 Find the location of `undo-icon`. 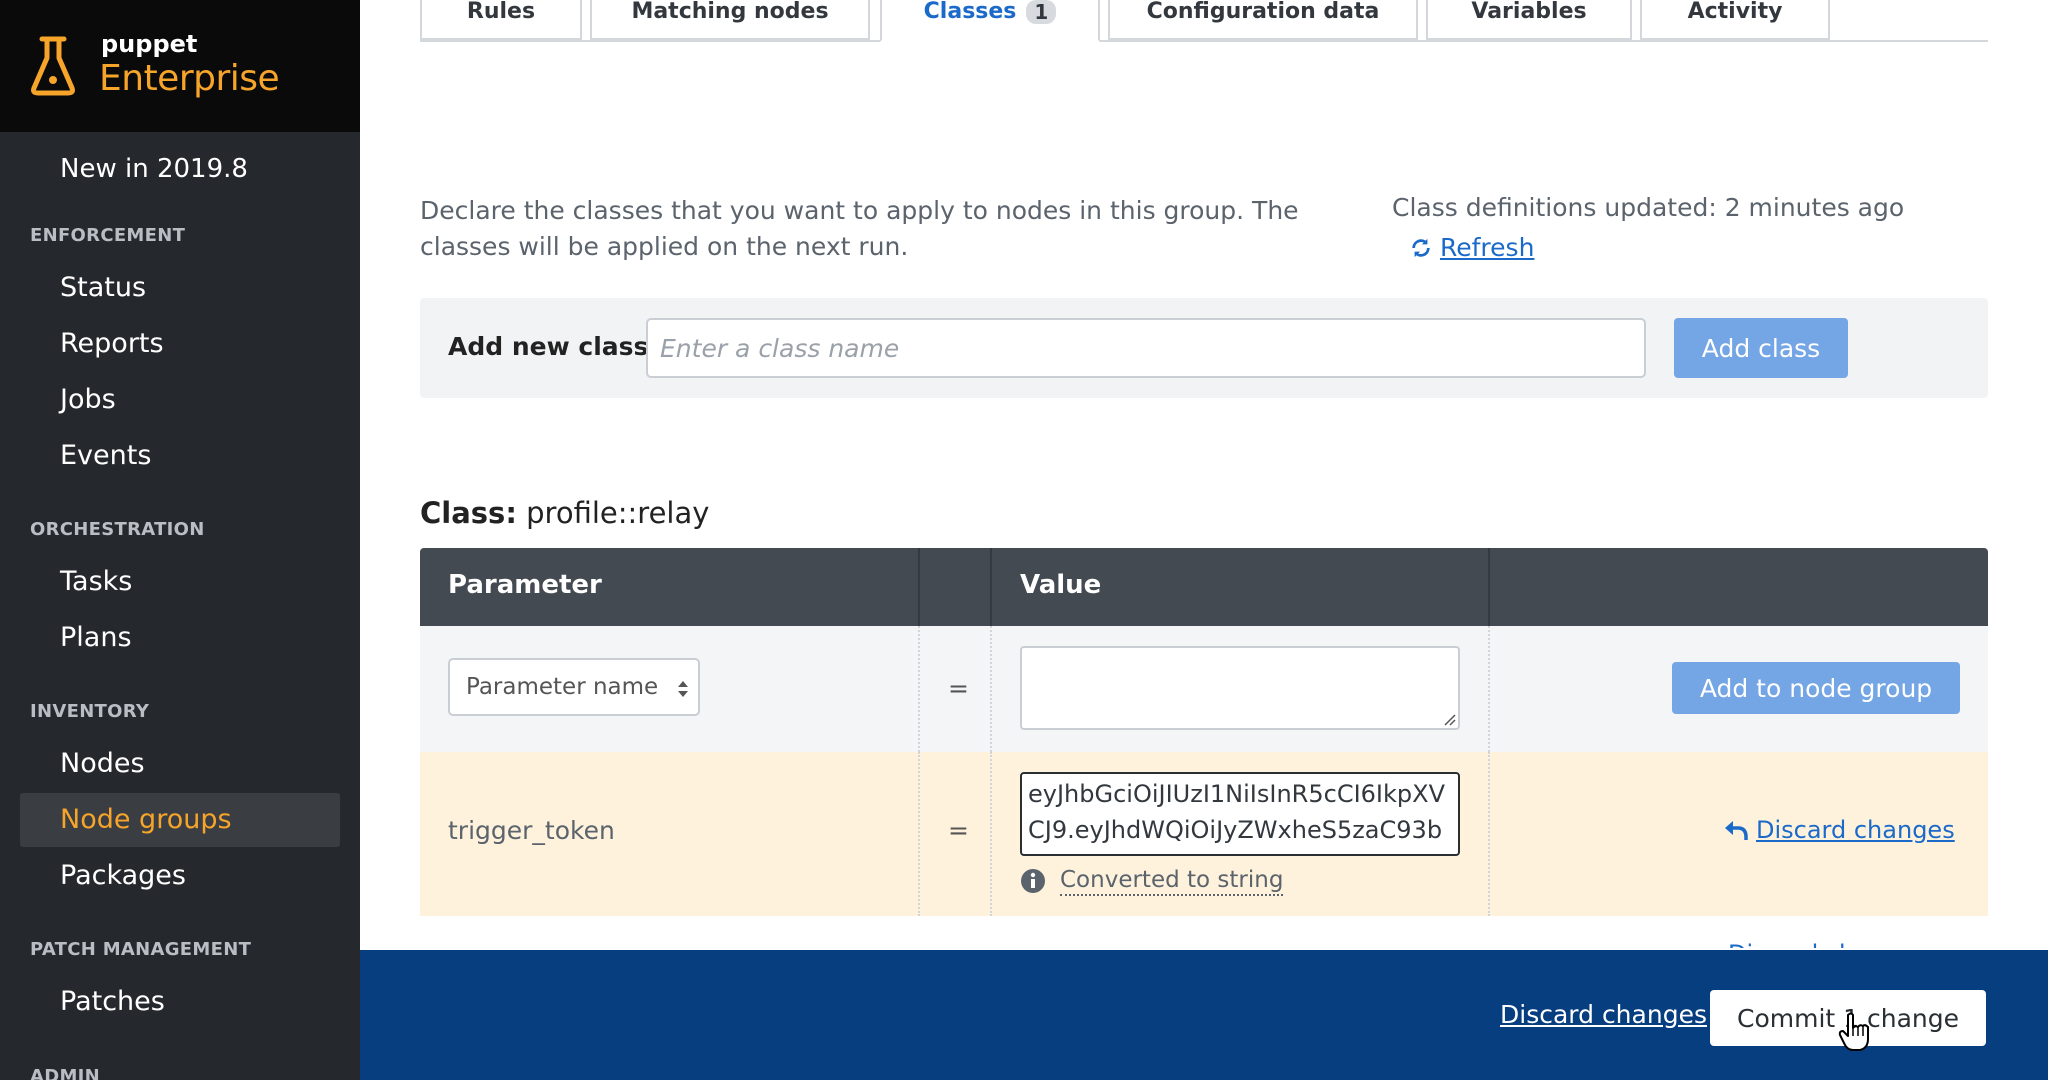

undo-icon is located at coordinates (1736, 830).